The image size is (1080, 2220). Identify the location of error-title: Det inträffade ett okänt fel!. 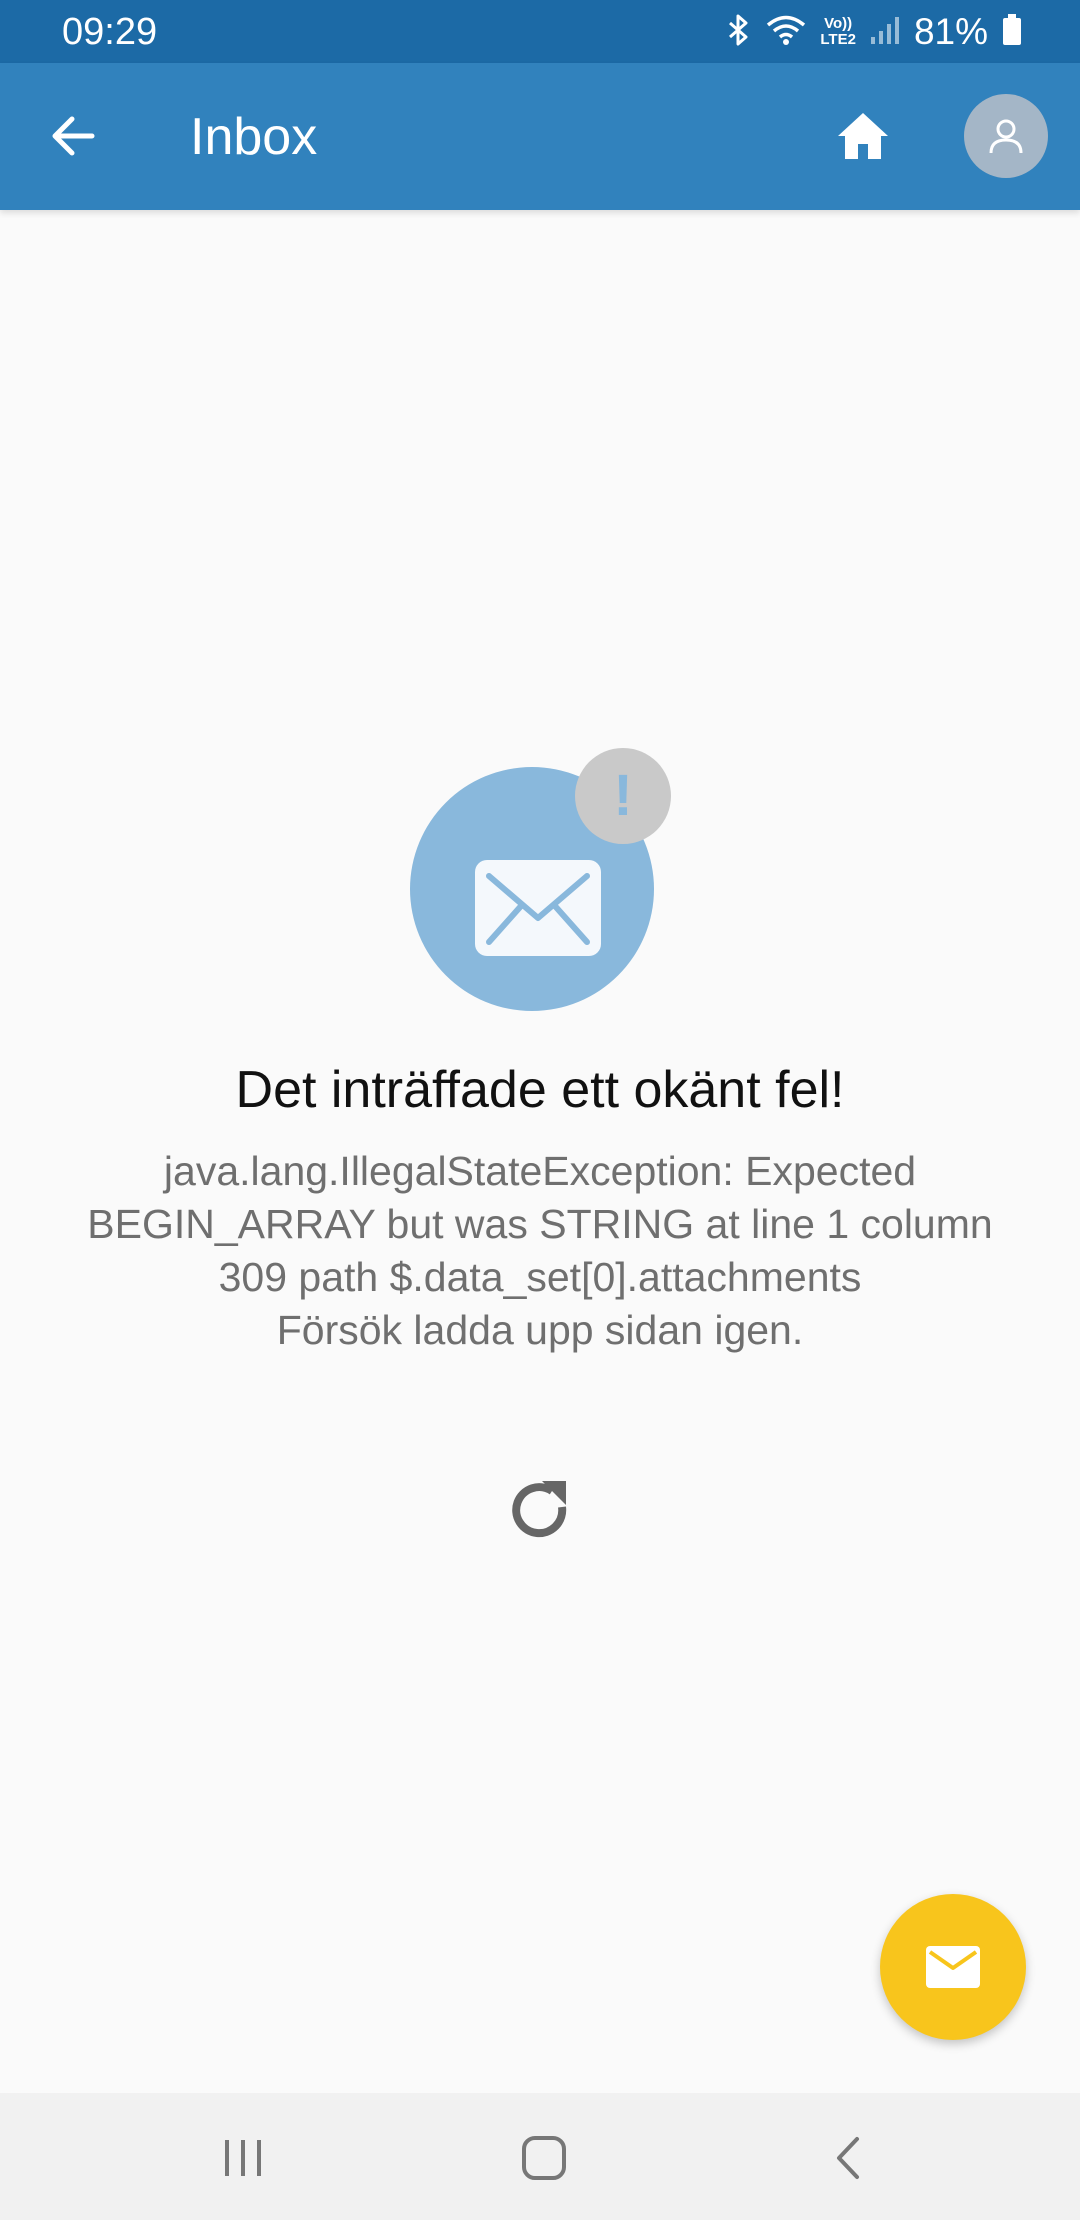
(540, 1090).